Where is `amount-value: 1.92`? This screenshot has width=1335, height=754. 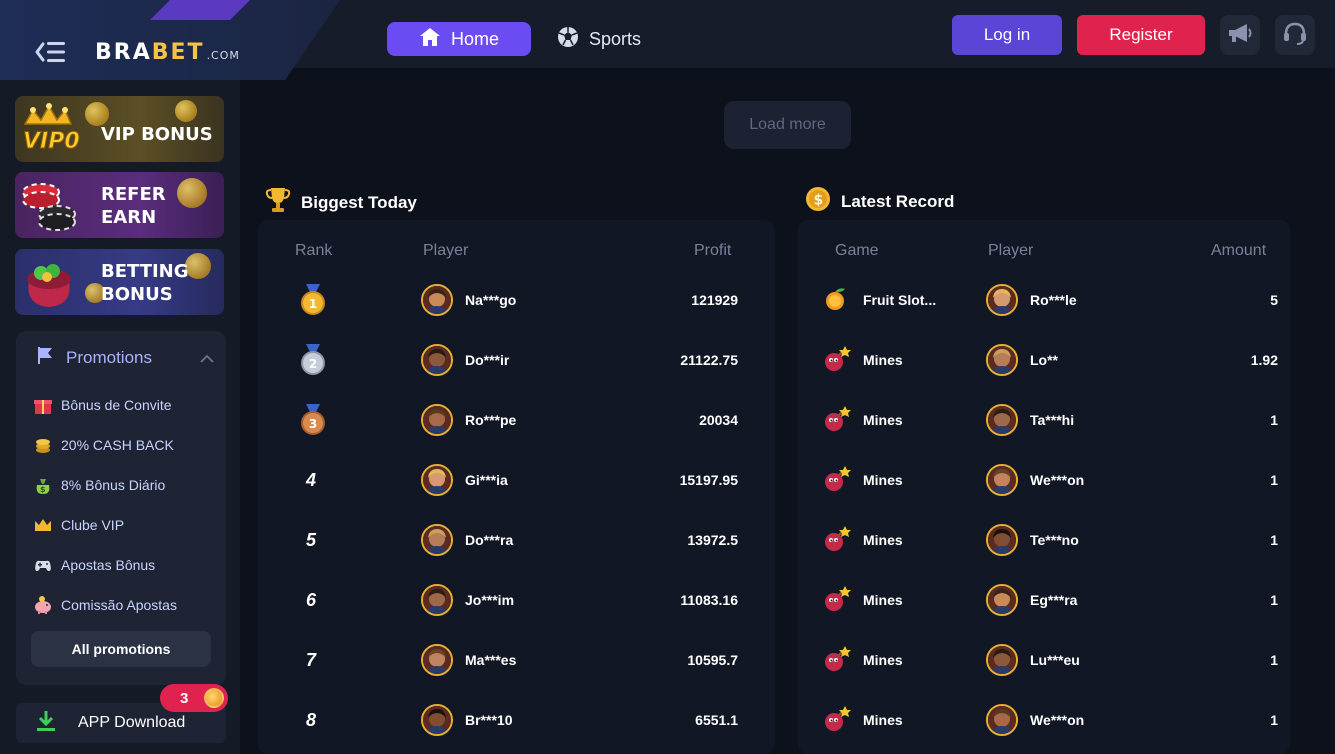 amount-value: 1.92 is located at coordinates (1264, 360).